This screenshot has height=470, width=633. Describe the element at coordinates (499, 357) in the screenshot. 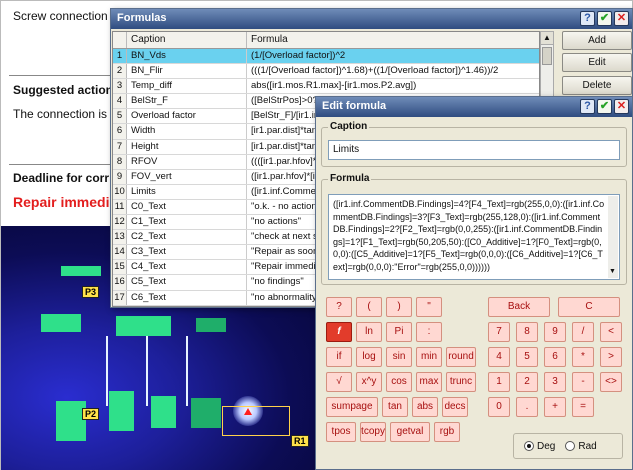

I see `key-4: 4` at that location.